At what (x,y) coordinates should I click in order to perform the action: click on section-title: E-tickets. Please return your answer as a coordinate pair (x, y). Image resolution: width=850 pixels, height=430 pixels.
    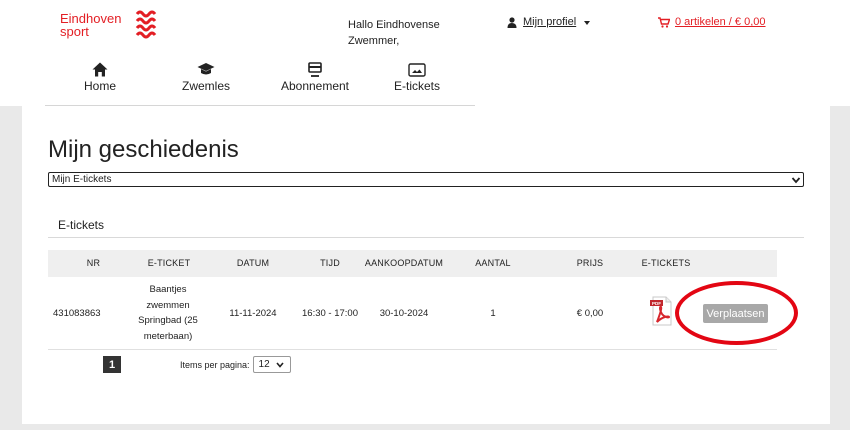
    Looking at the image, I should click on (81, 225).